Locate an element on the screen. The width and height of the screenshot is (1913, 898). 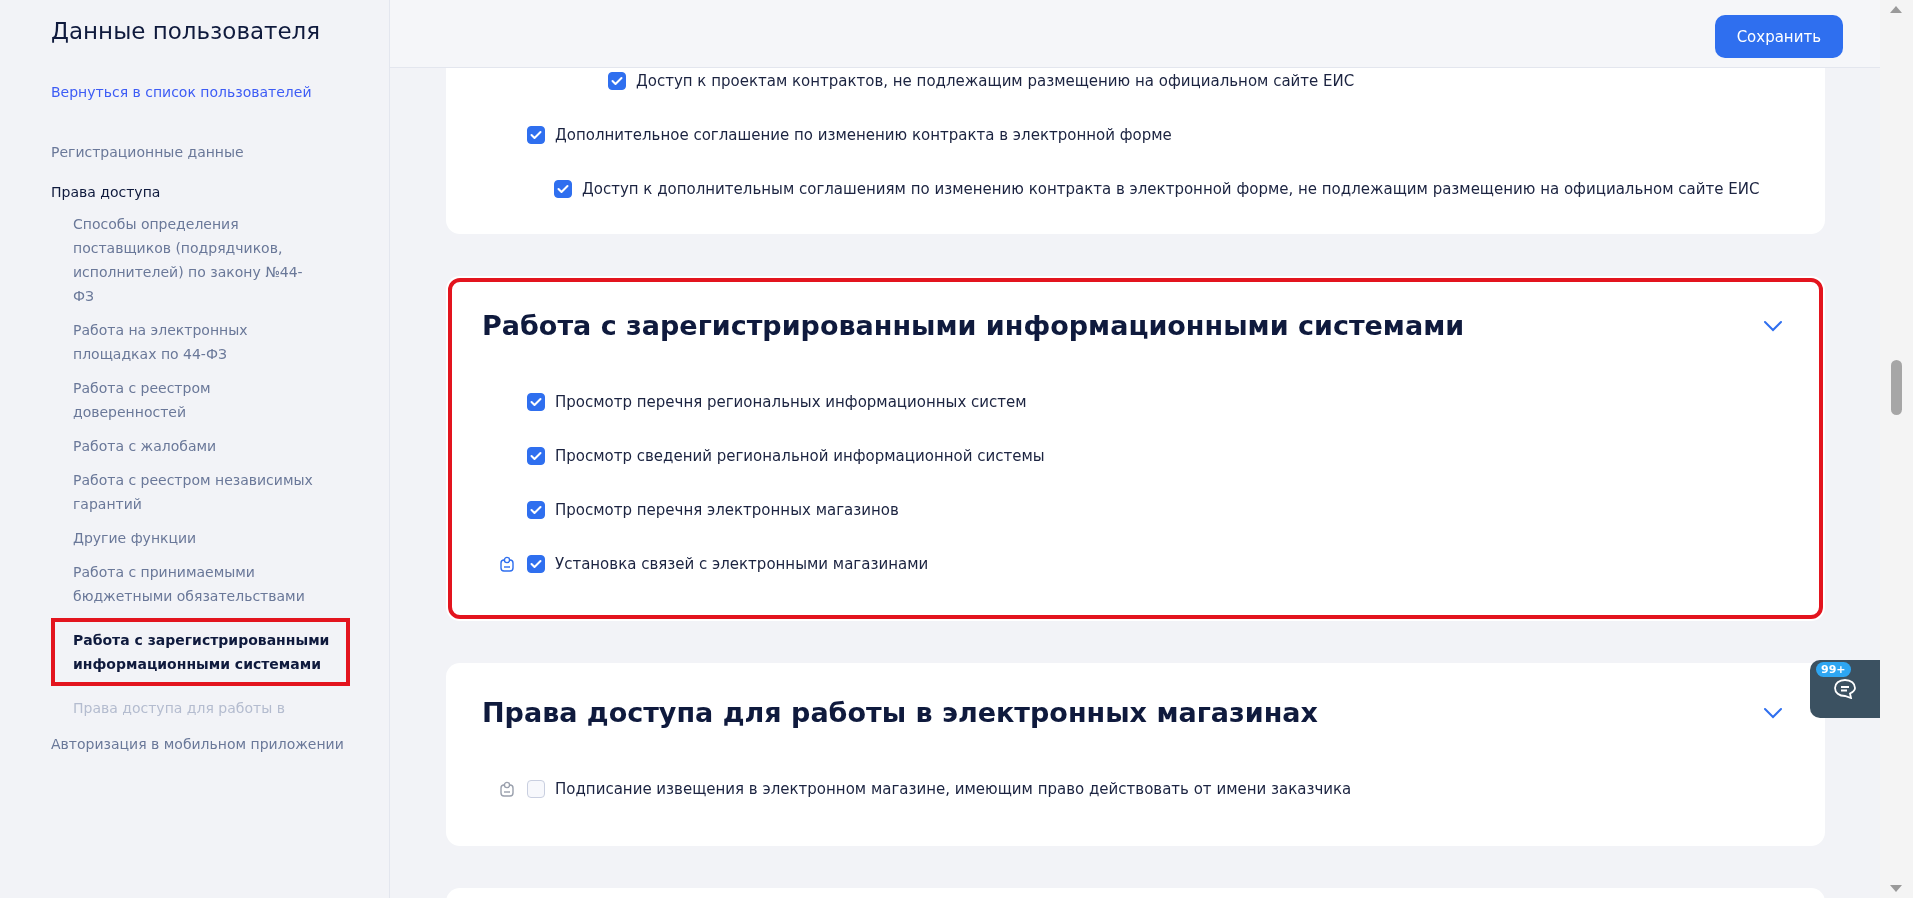
sidebar-subitem: Другие функции is located at coordinates (195, 538).